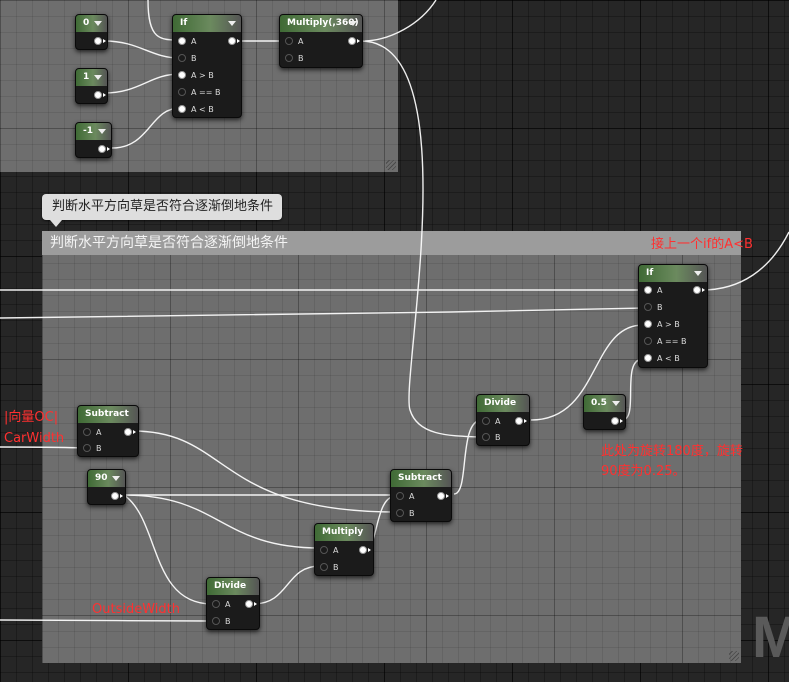 The width and height of the screenshot is (789, 682). Describe the element at coordinates (770, 637) in the screenshot. I see `watermark-logo: M` at that location.